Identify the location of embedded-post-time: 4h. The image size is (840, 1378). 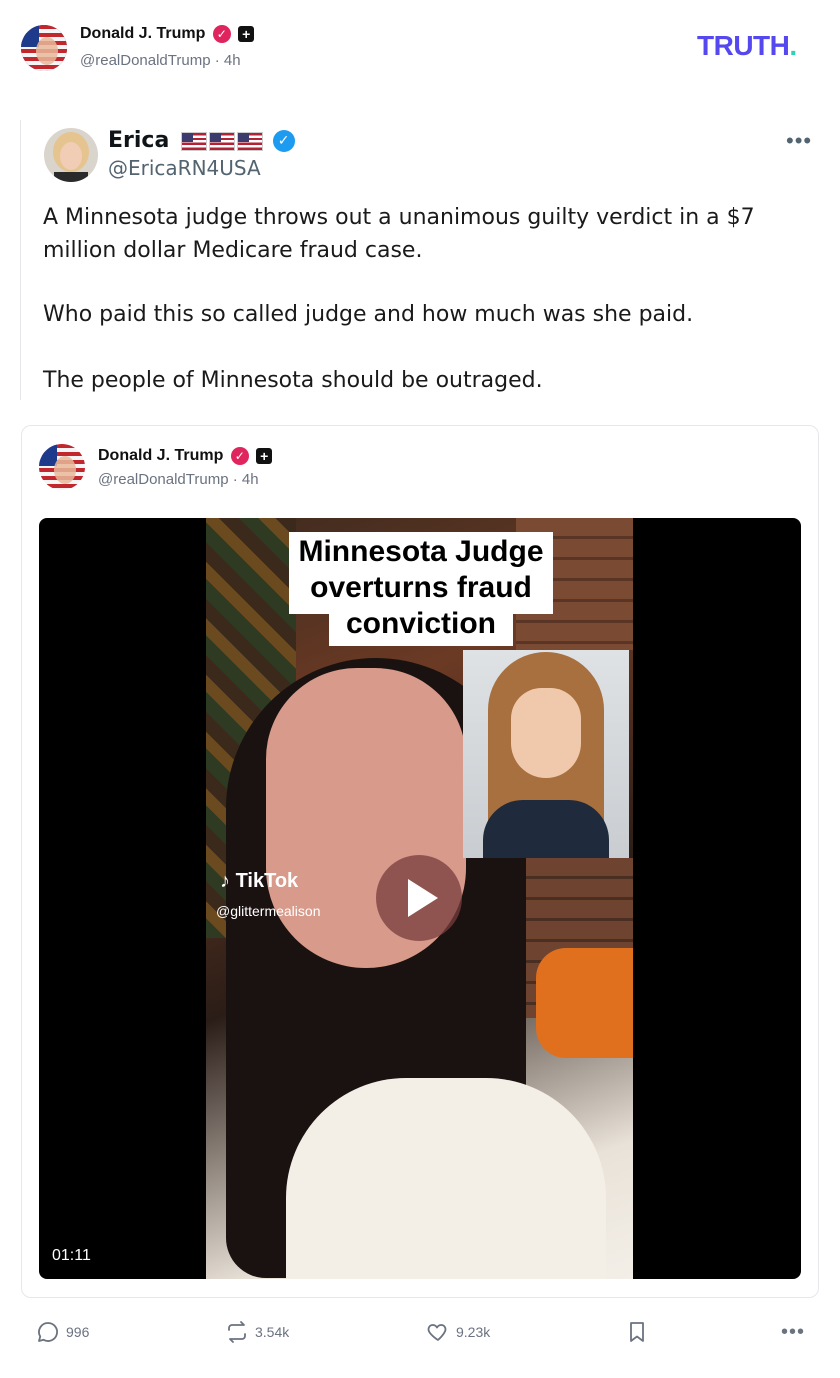
(250, 479).